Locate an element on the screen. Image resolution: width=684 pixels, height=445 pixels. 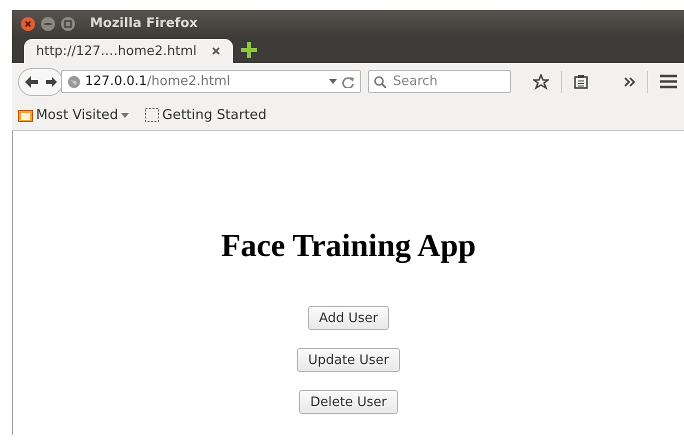
search-field: Search is located at coordinates (439, 81).